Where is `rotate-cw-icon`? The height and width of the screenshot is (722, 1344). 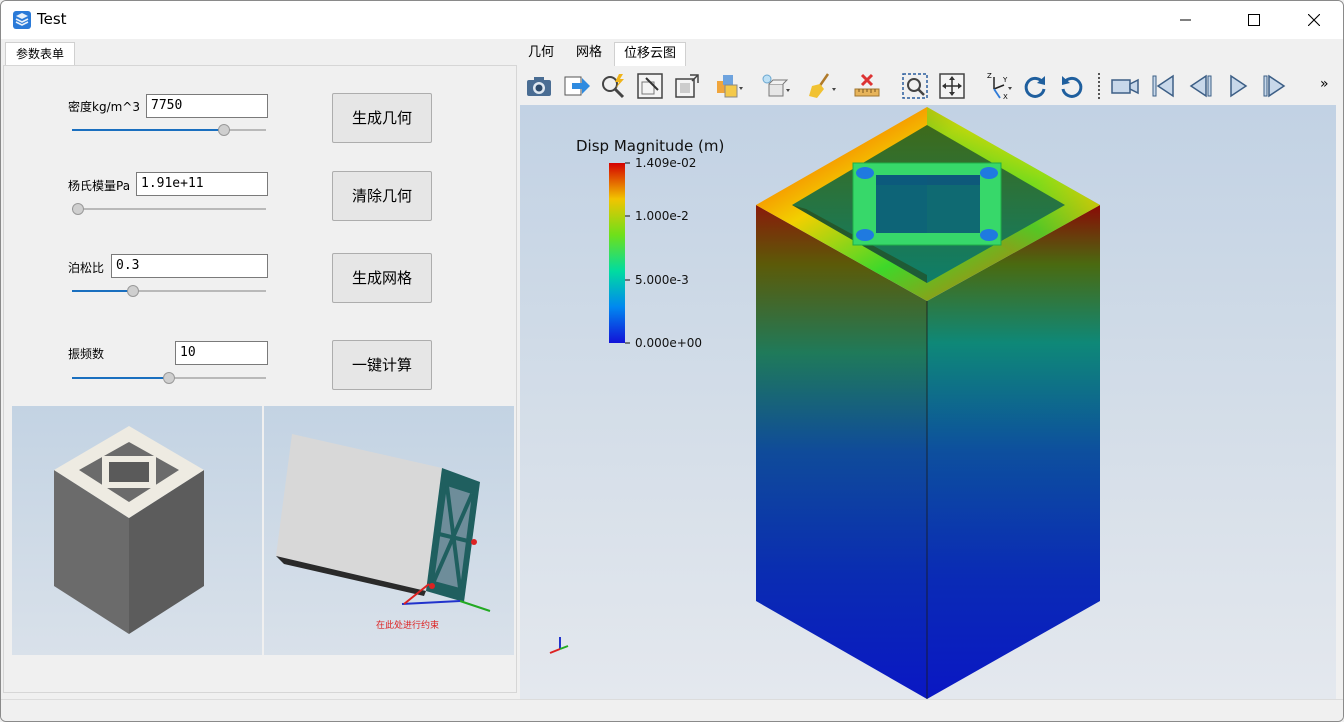
rotate-cw-icon is located at coordinates (1035, 87).